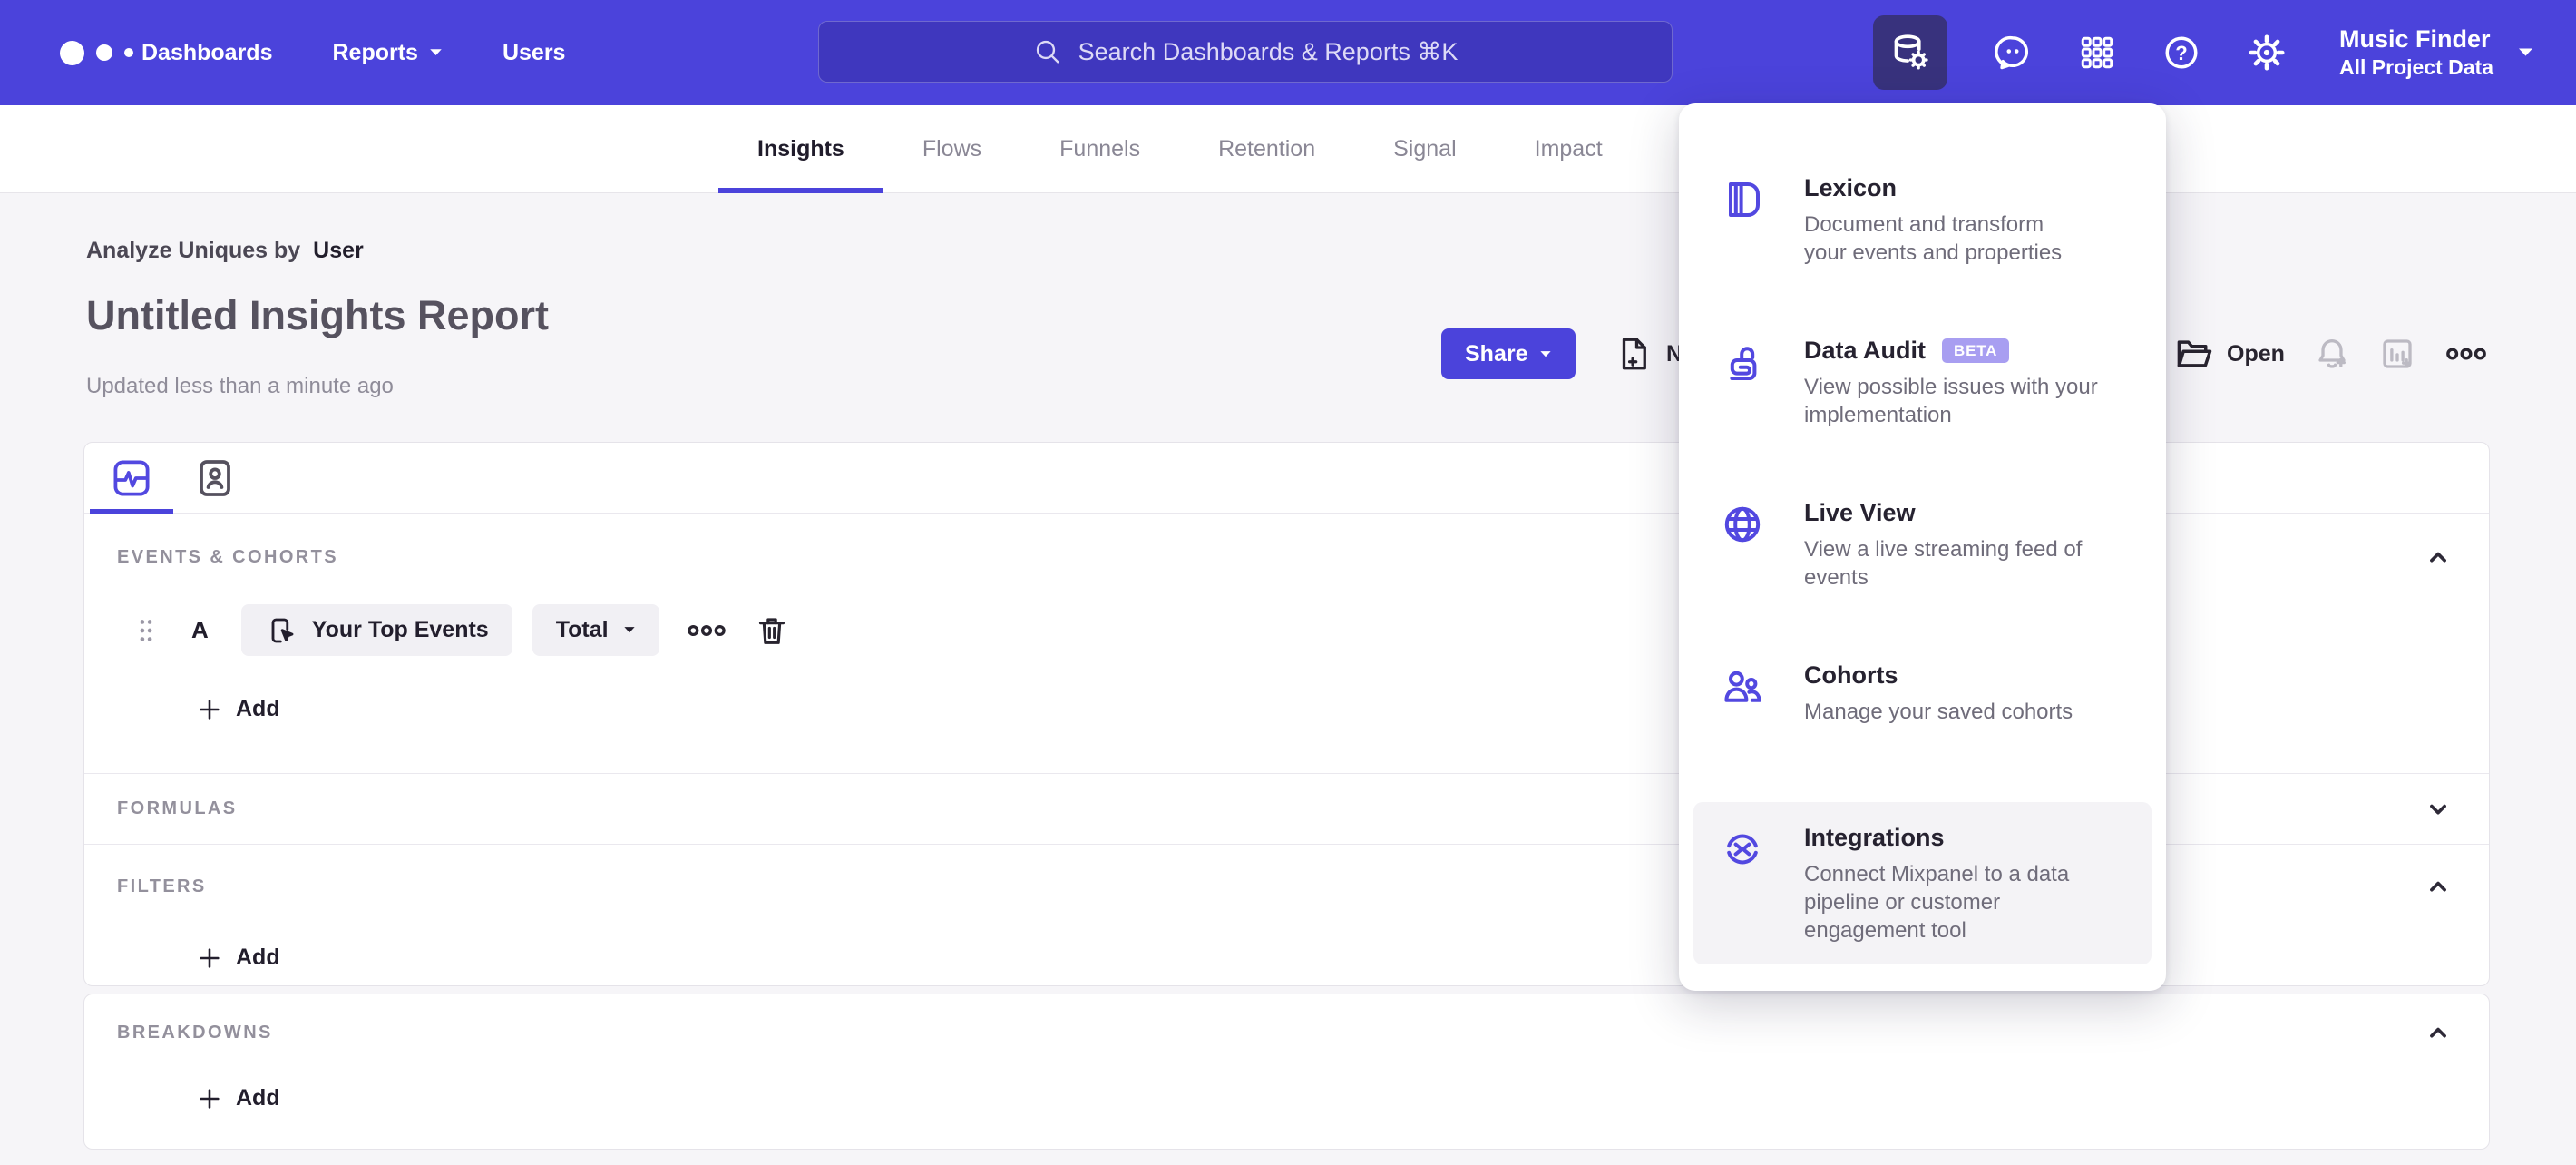 The image size is (2576, 1165). What do you see at coordinates (1874, 837) in the screenshot?
I see `menu-item-title: Integrations` at bounding box center [1874, 837].